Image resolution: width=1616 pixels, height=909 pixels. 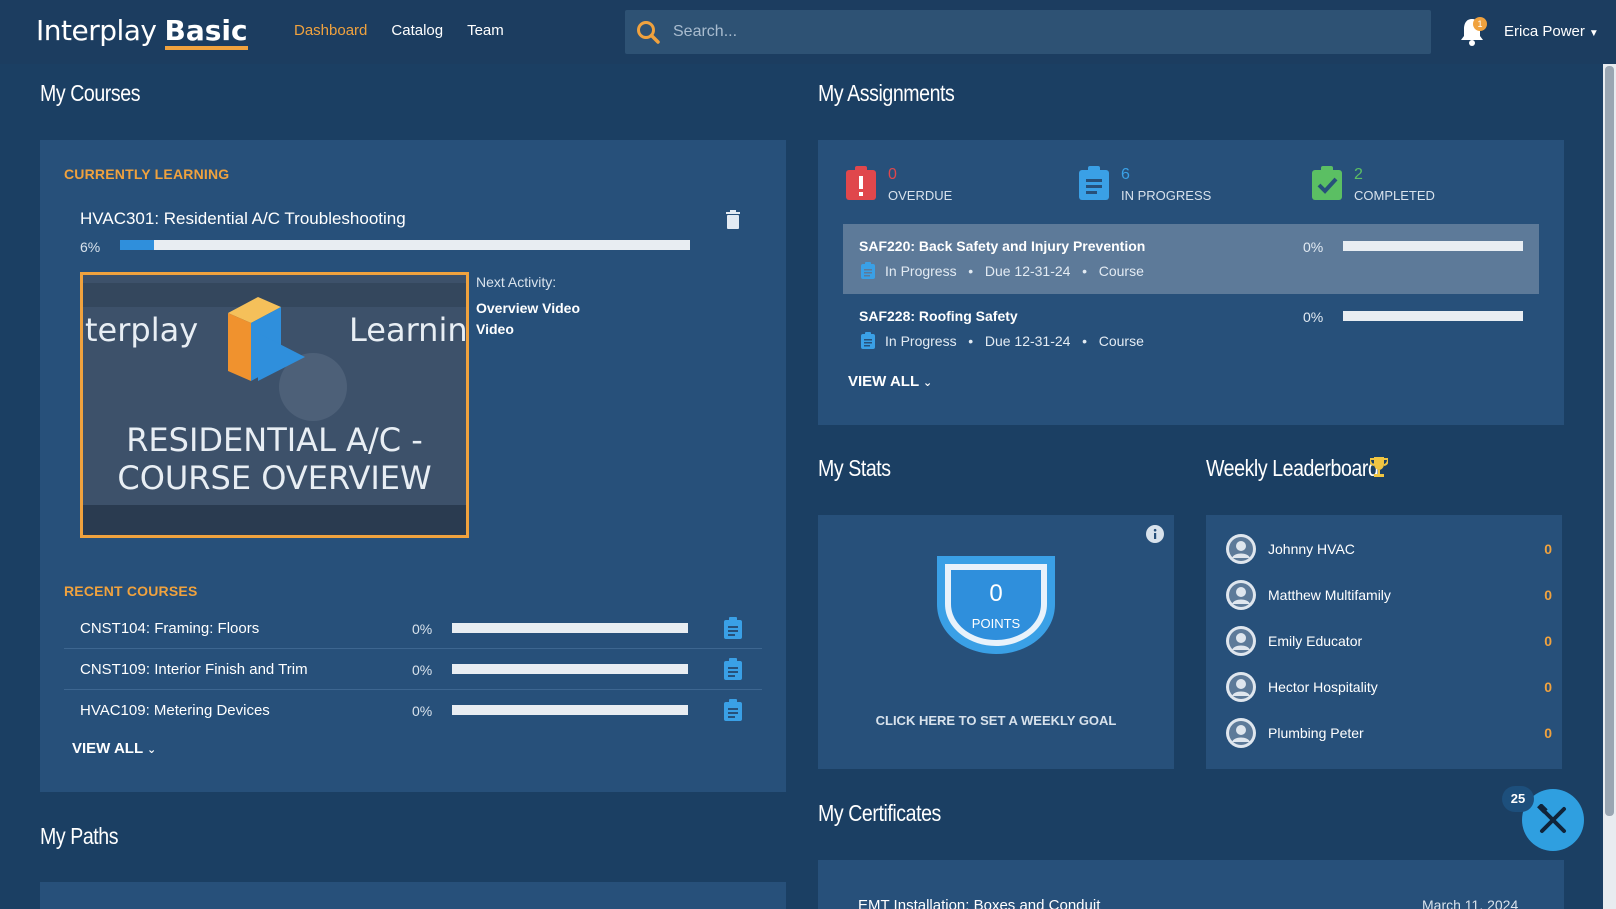 I want to click on recent-course-row: CNST104: Framing: Floors 0%, so click(x=413, y=628).